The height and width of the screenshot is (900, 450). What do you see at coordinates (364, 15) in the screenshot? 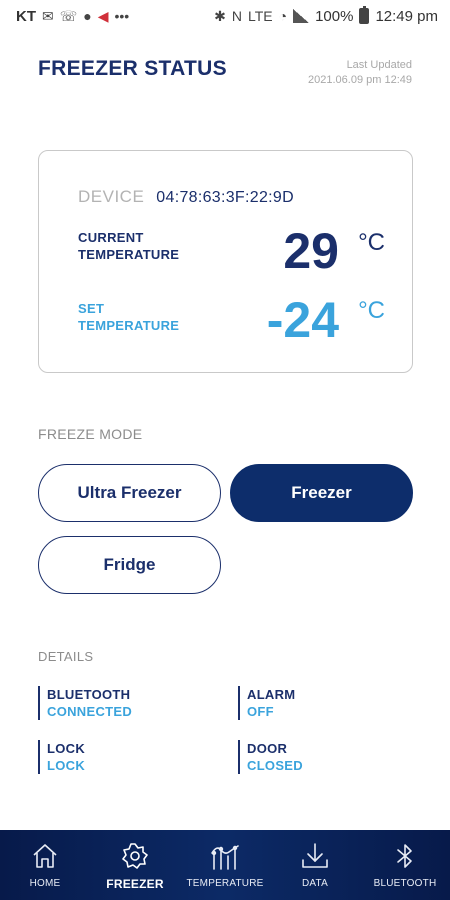
I see `battery-icon` at bounding box center [364, 15].